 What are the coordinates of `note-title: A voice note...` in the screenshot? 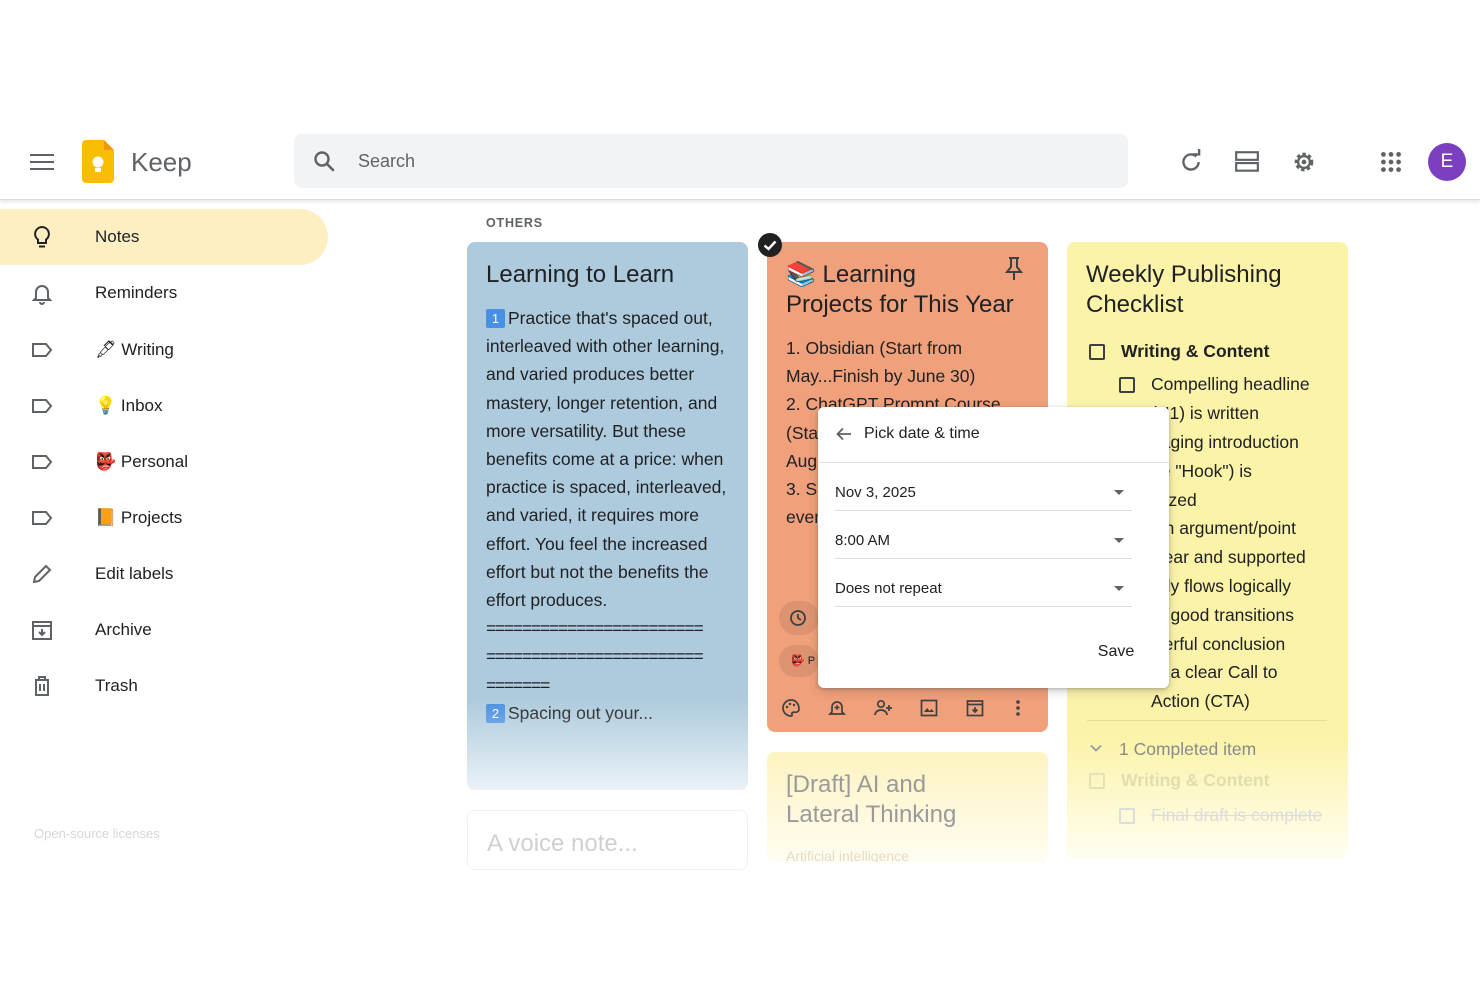 It's located at (562, 843).